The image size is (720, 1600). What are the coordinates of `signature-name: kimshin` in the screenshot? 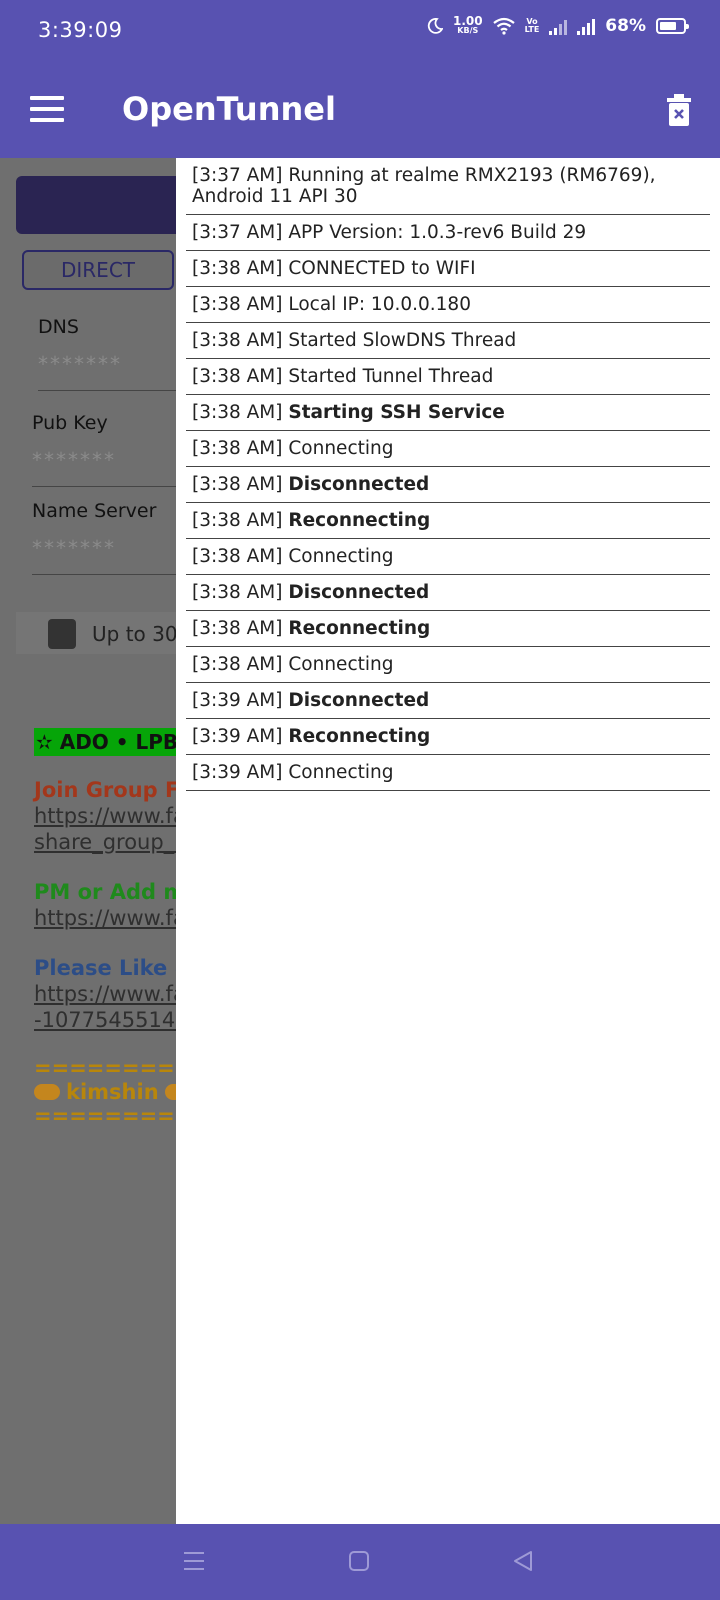 It's located at (112, 1092).